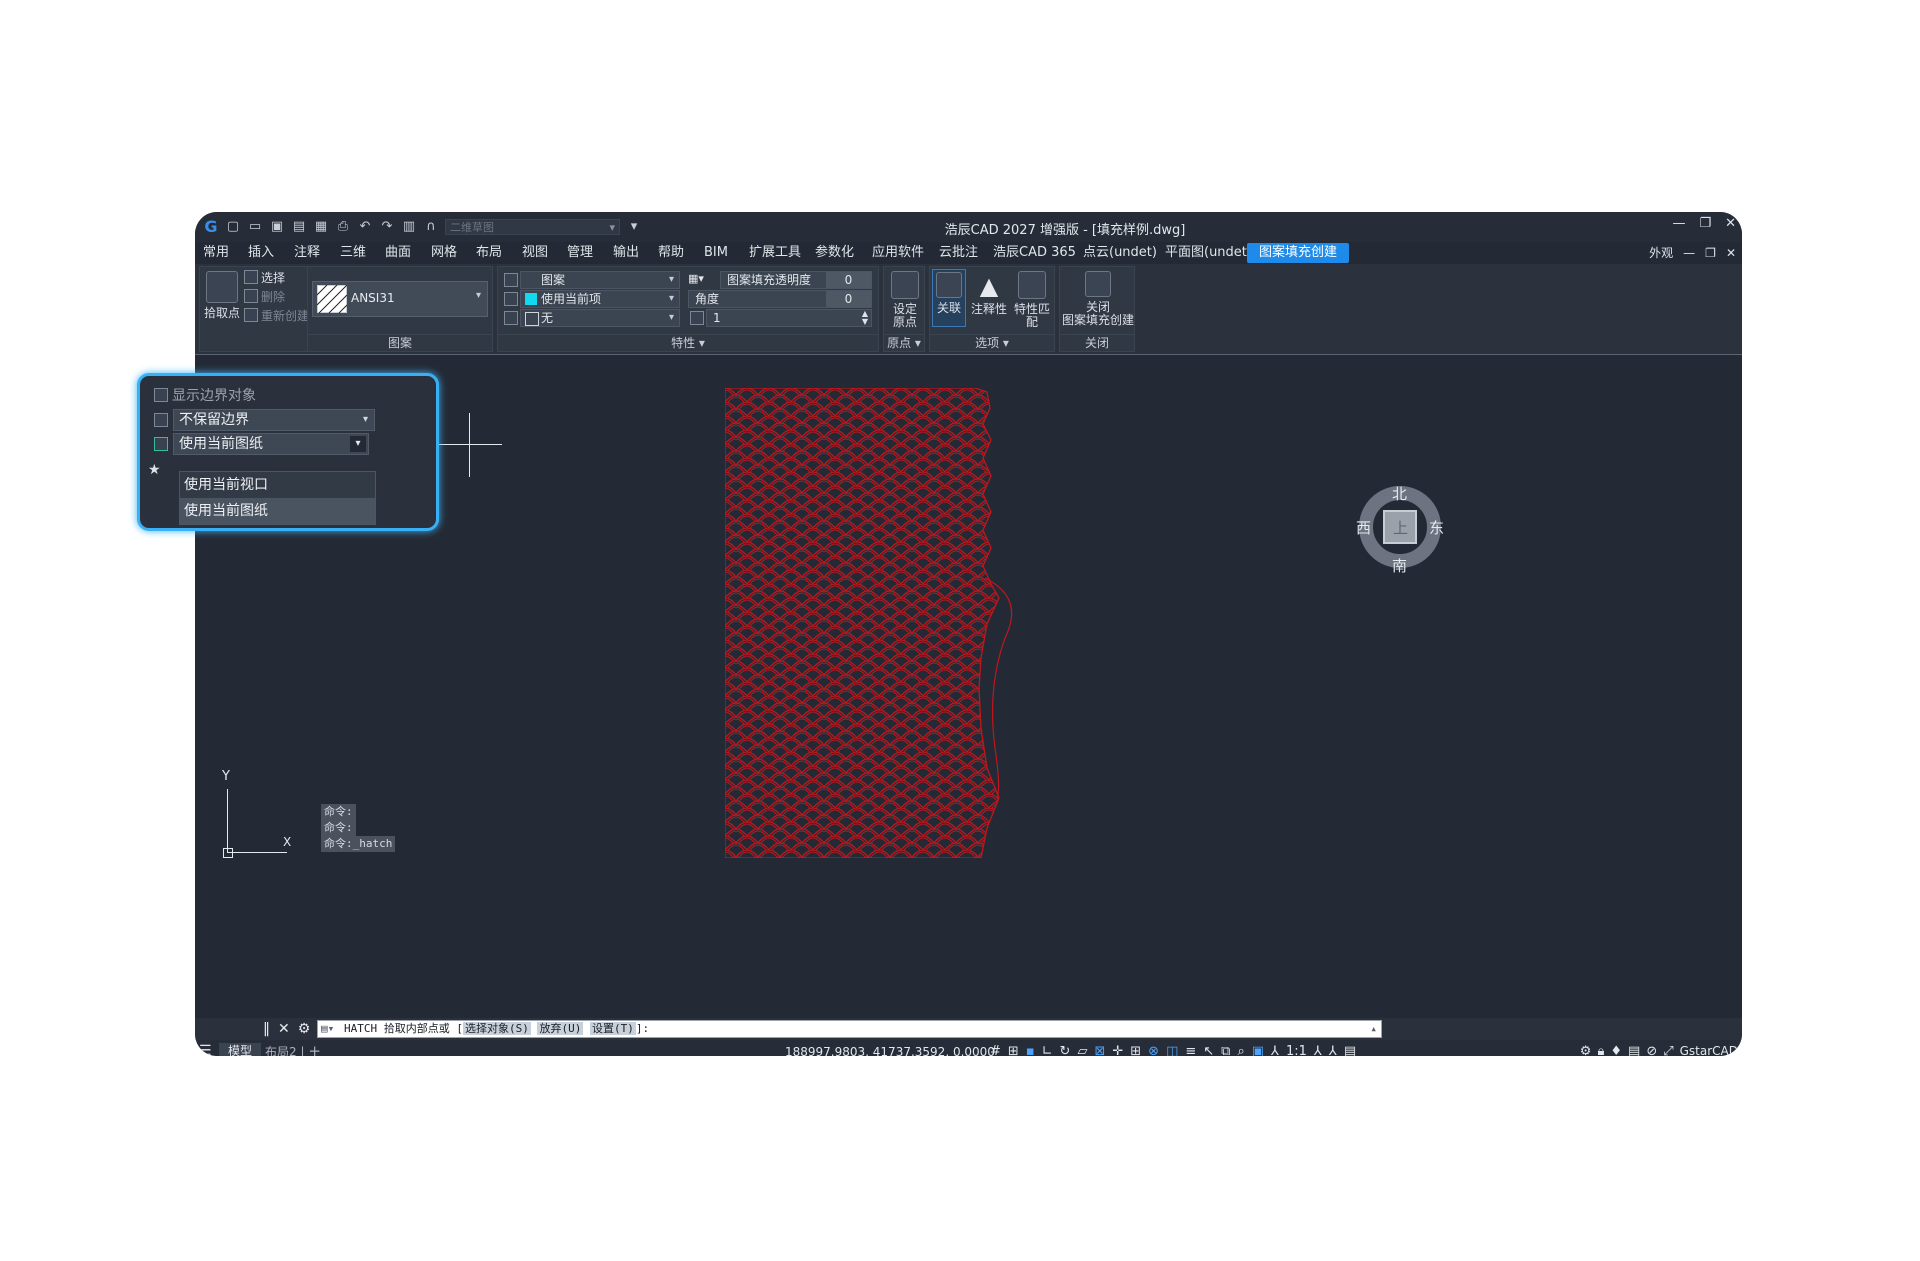 The width and height of the screenshot is (1920, 1261). What do you see at coordinates (1296, 1049) in the screenshot?
I see `annotation-scale-value: 1:1` at bounding box center [1296, 1049].